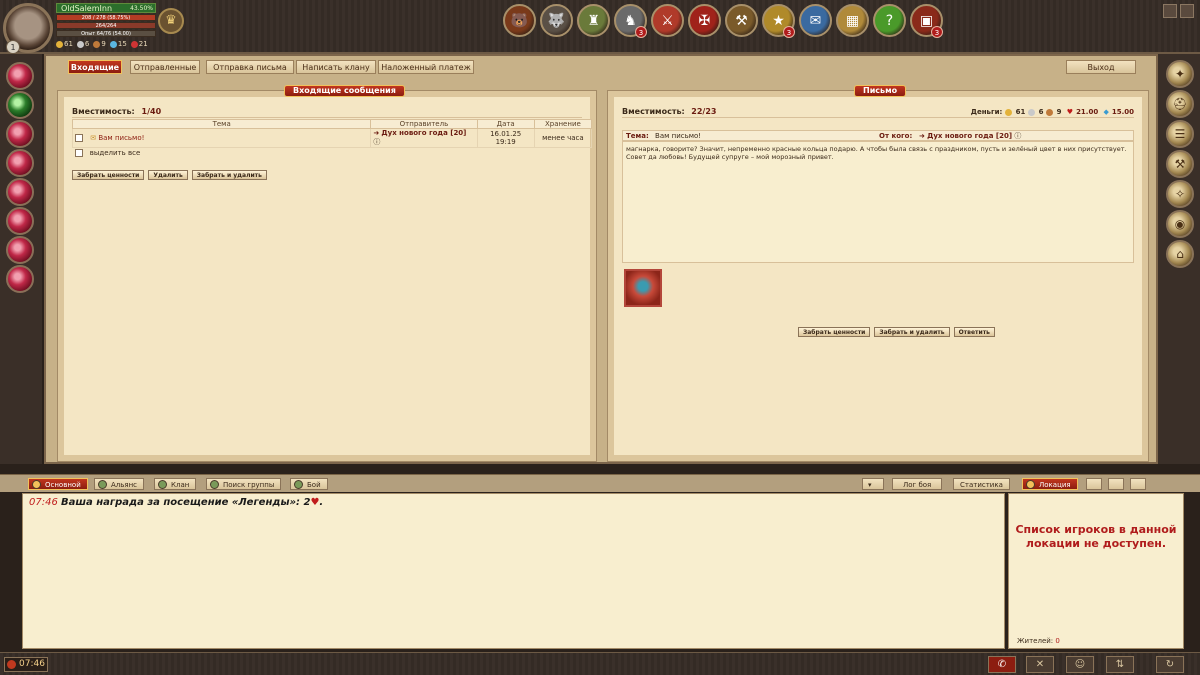  Describe the element at coordinates (332, 153) in the screenshot. I see `select-all-cell: выделить все` at that location.